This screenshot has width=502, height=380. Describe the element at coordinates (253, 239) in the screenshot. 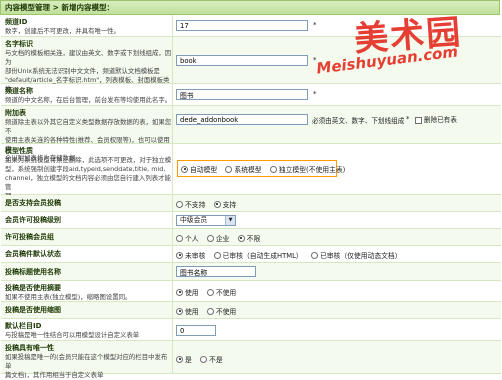

I see `radio-label: 不限` at that location.